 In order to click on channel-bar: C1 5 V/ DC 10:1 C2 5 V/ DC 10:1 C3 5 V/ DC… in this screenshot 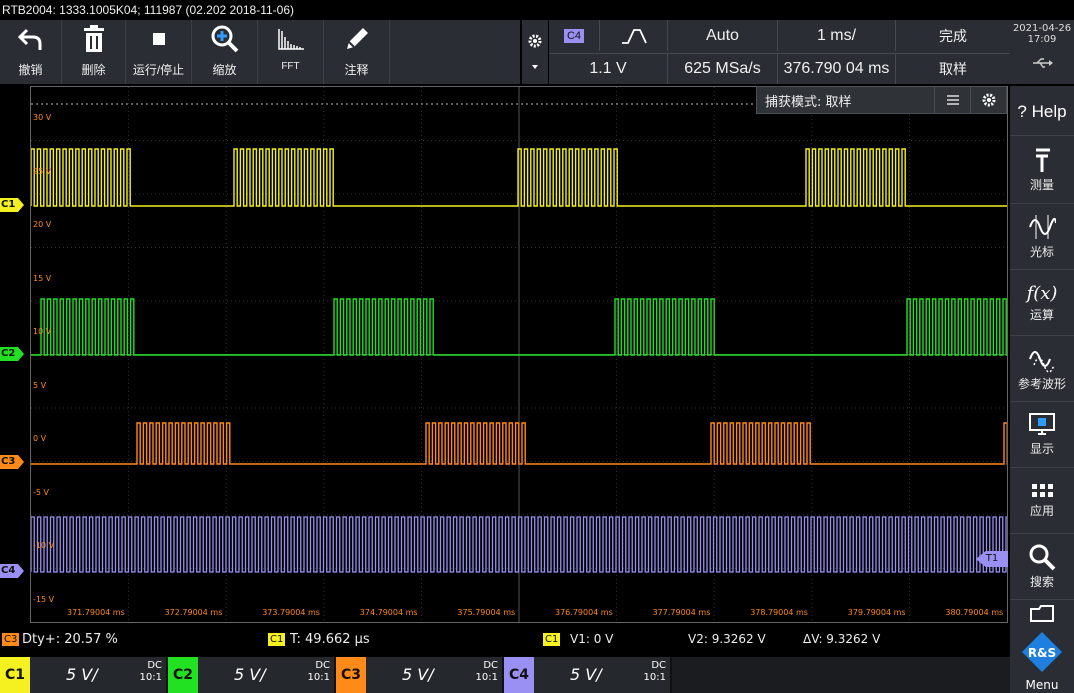, I will do `click(505, 675)`.